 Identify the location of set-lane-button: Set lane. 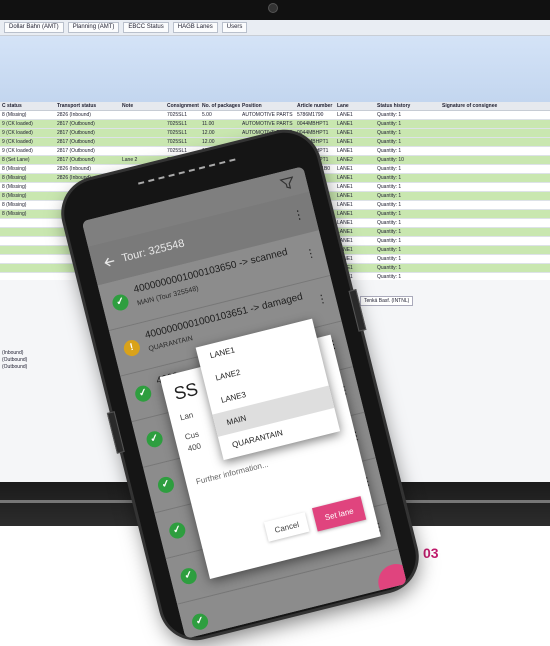
(339, 514).